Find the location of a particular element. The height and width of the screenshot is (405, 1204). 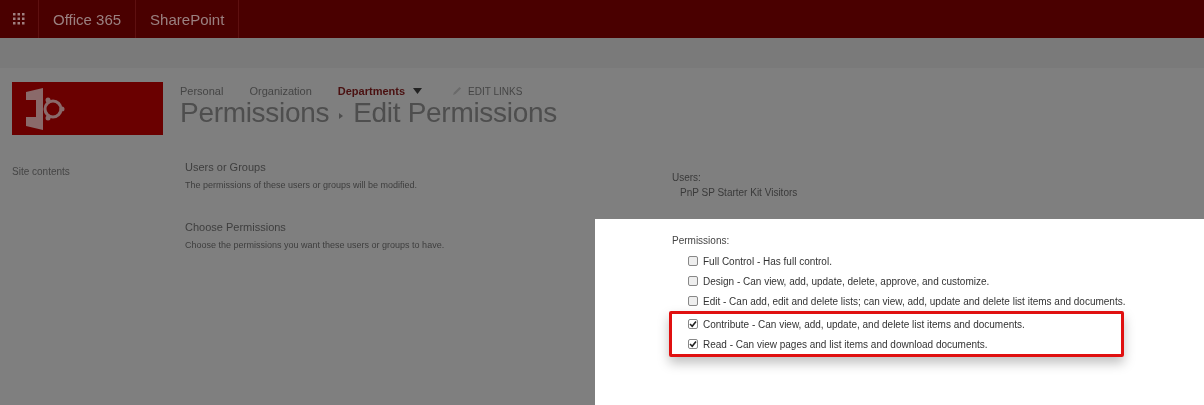

caret-icon is located at coordinates (418, 91).